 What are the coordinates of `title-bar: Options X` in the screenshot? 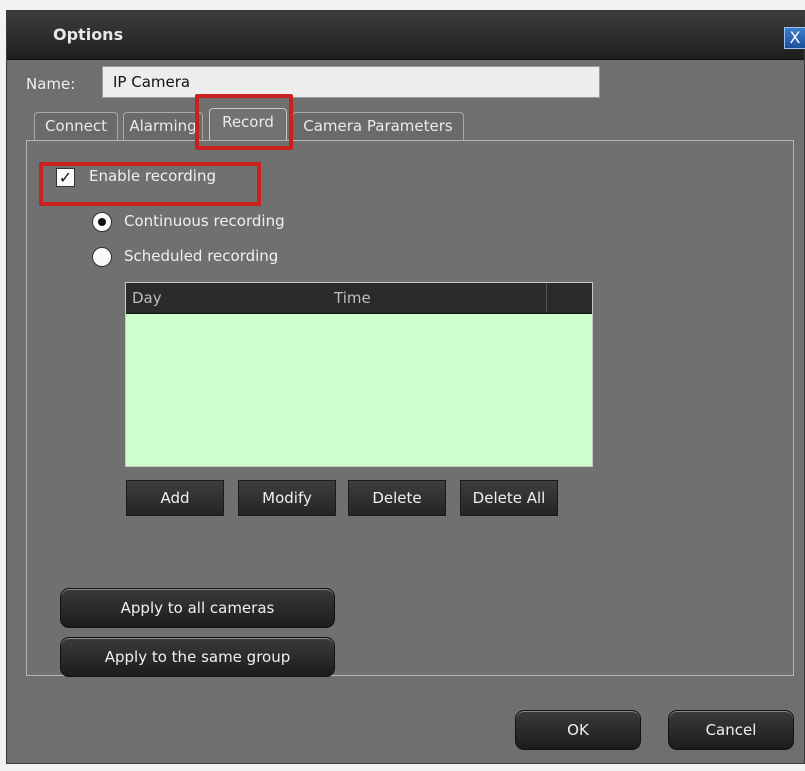 It's located at (406, 35).